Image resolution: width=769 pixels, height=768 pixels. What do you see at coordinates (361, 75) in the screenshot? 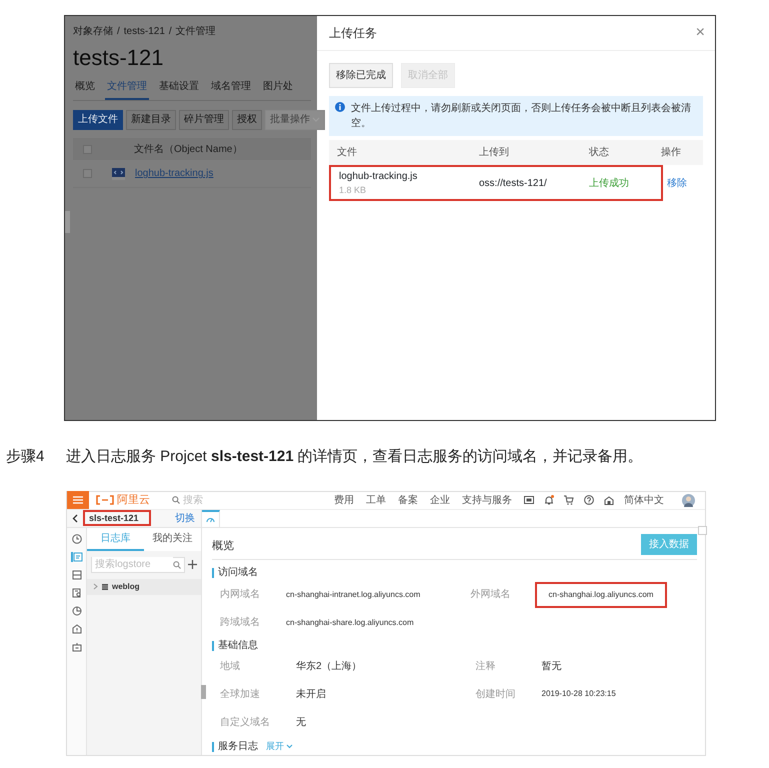
I see `dialog-button: 移除已完成` at bounding box center [361, 75].